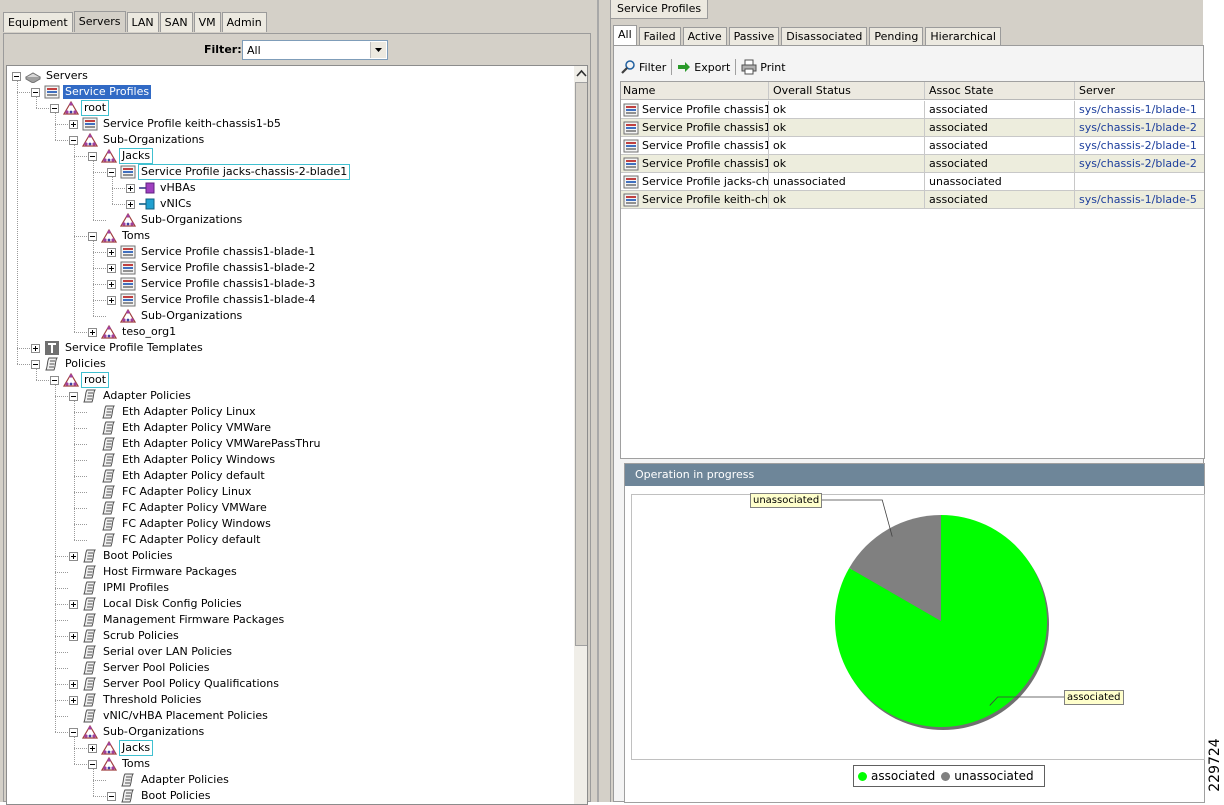 Image resolution: width=1224 pixels, height=805 pixels. I want to click on chevron-down-icon, so click(378, 50).